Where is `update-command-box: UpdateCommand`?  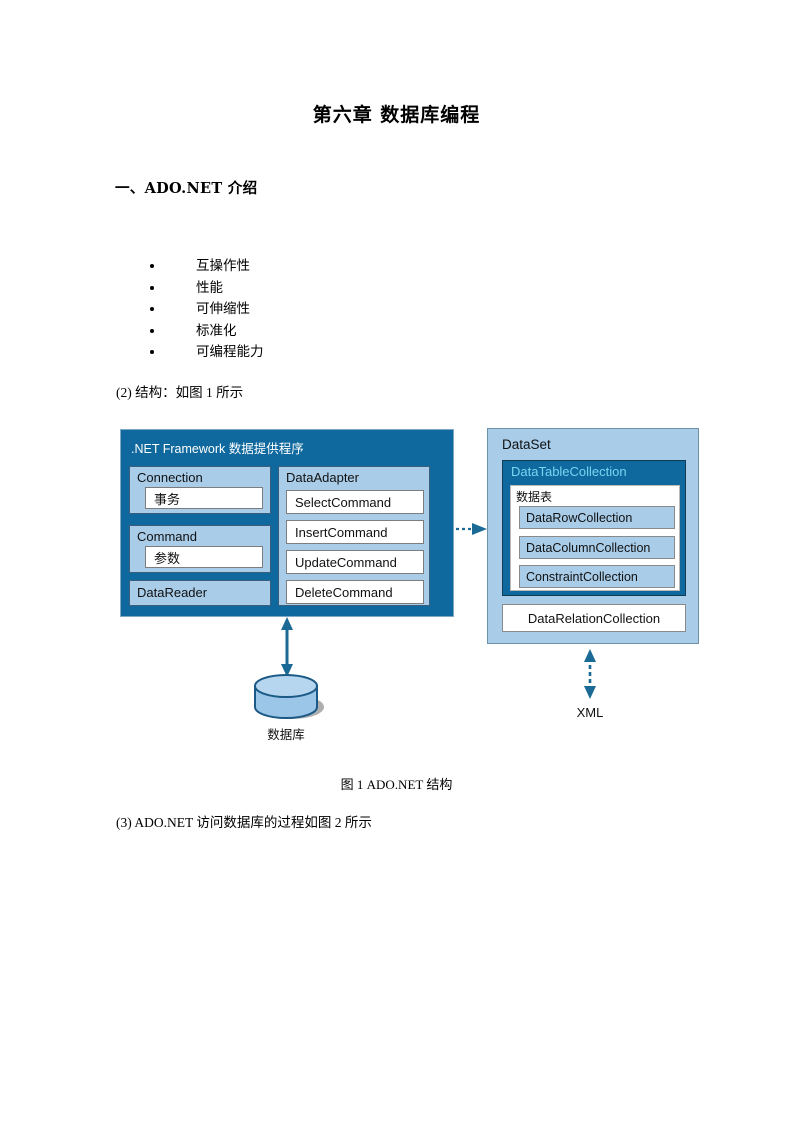 update-command-box: UpdateCommand is located at coordinates (355, 562).